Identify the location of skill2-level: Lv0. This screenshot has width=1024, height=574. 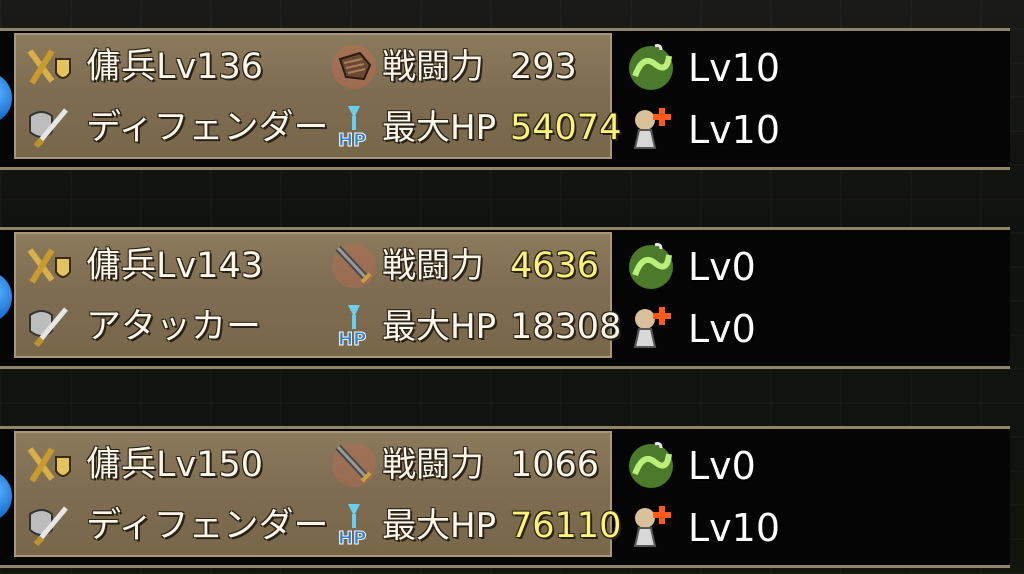
(722, 329).